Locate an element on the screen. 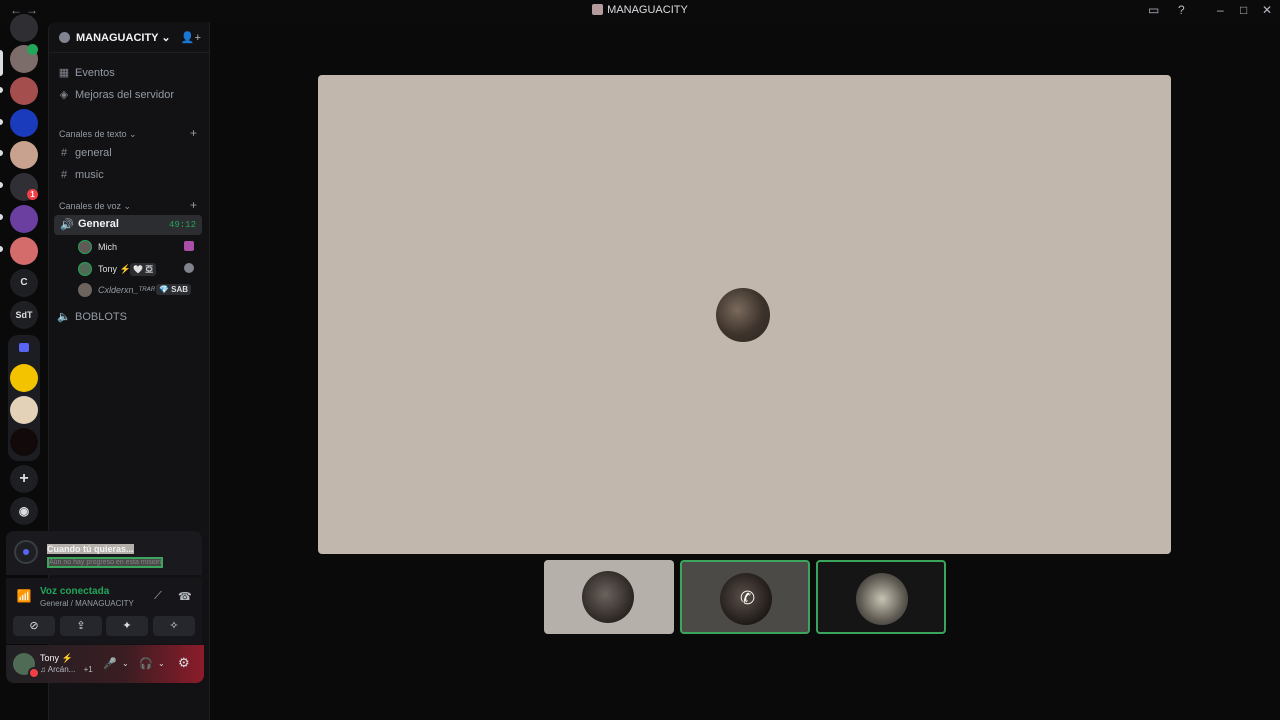 The image size is (1280, 720). folder-server-2-icon is located at coordinates (24, 410).